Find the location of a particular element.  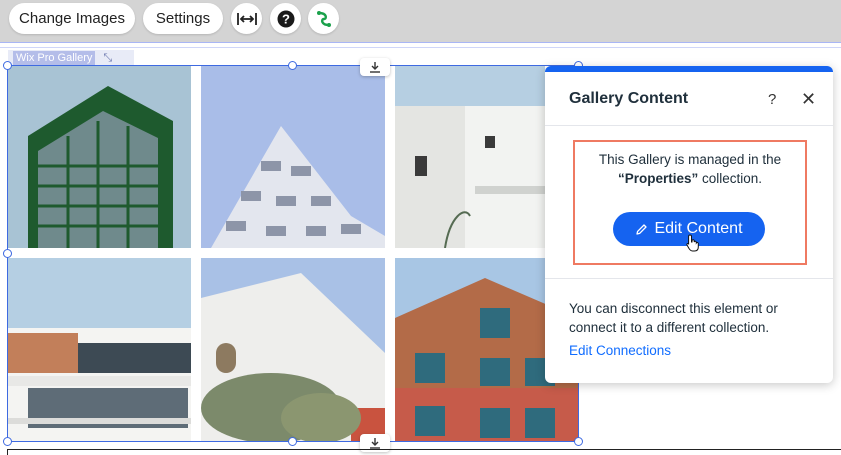

managed-message-line2: “Properties” collection. is located at coordinates (690, 178).